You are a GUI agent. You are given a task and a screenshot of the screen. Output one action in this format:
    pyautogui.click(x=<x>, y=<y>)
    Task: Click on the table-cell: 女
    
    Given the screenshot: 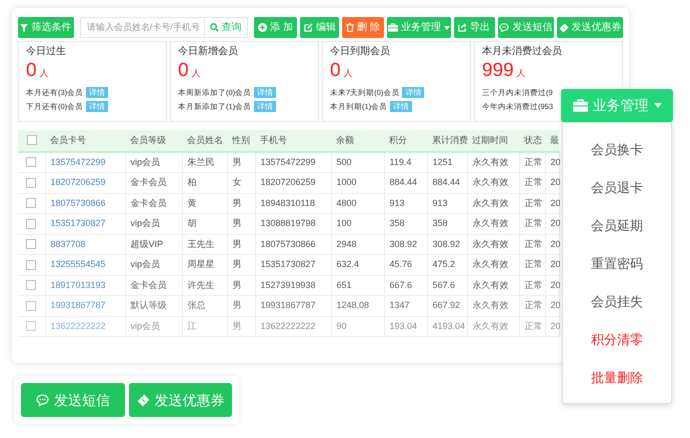 What is the action you would take?
    pyautogui.click(x=241, y=182)
    